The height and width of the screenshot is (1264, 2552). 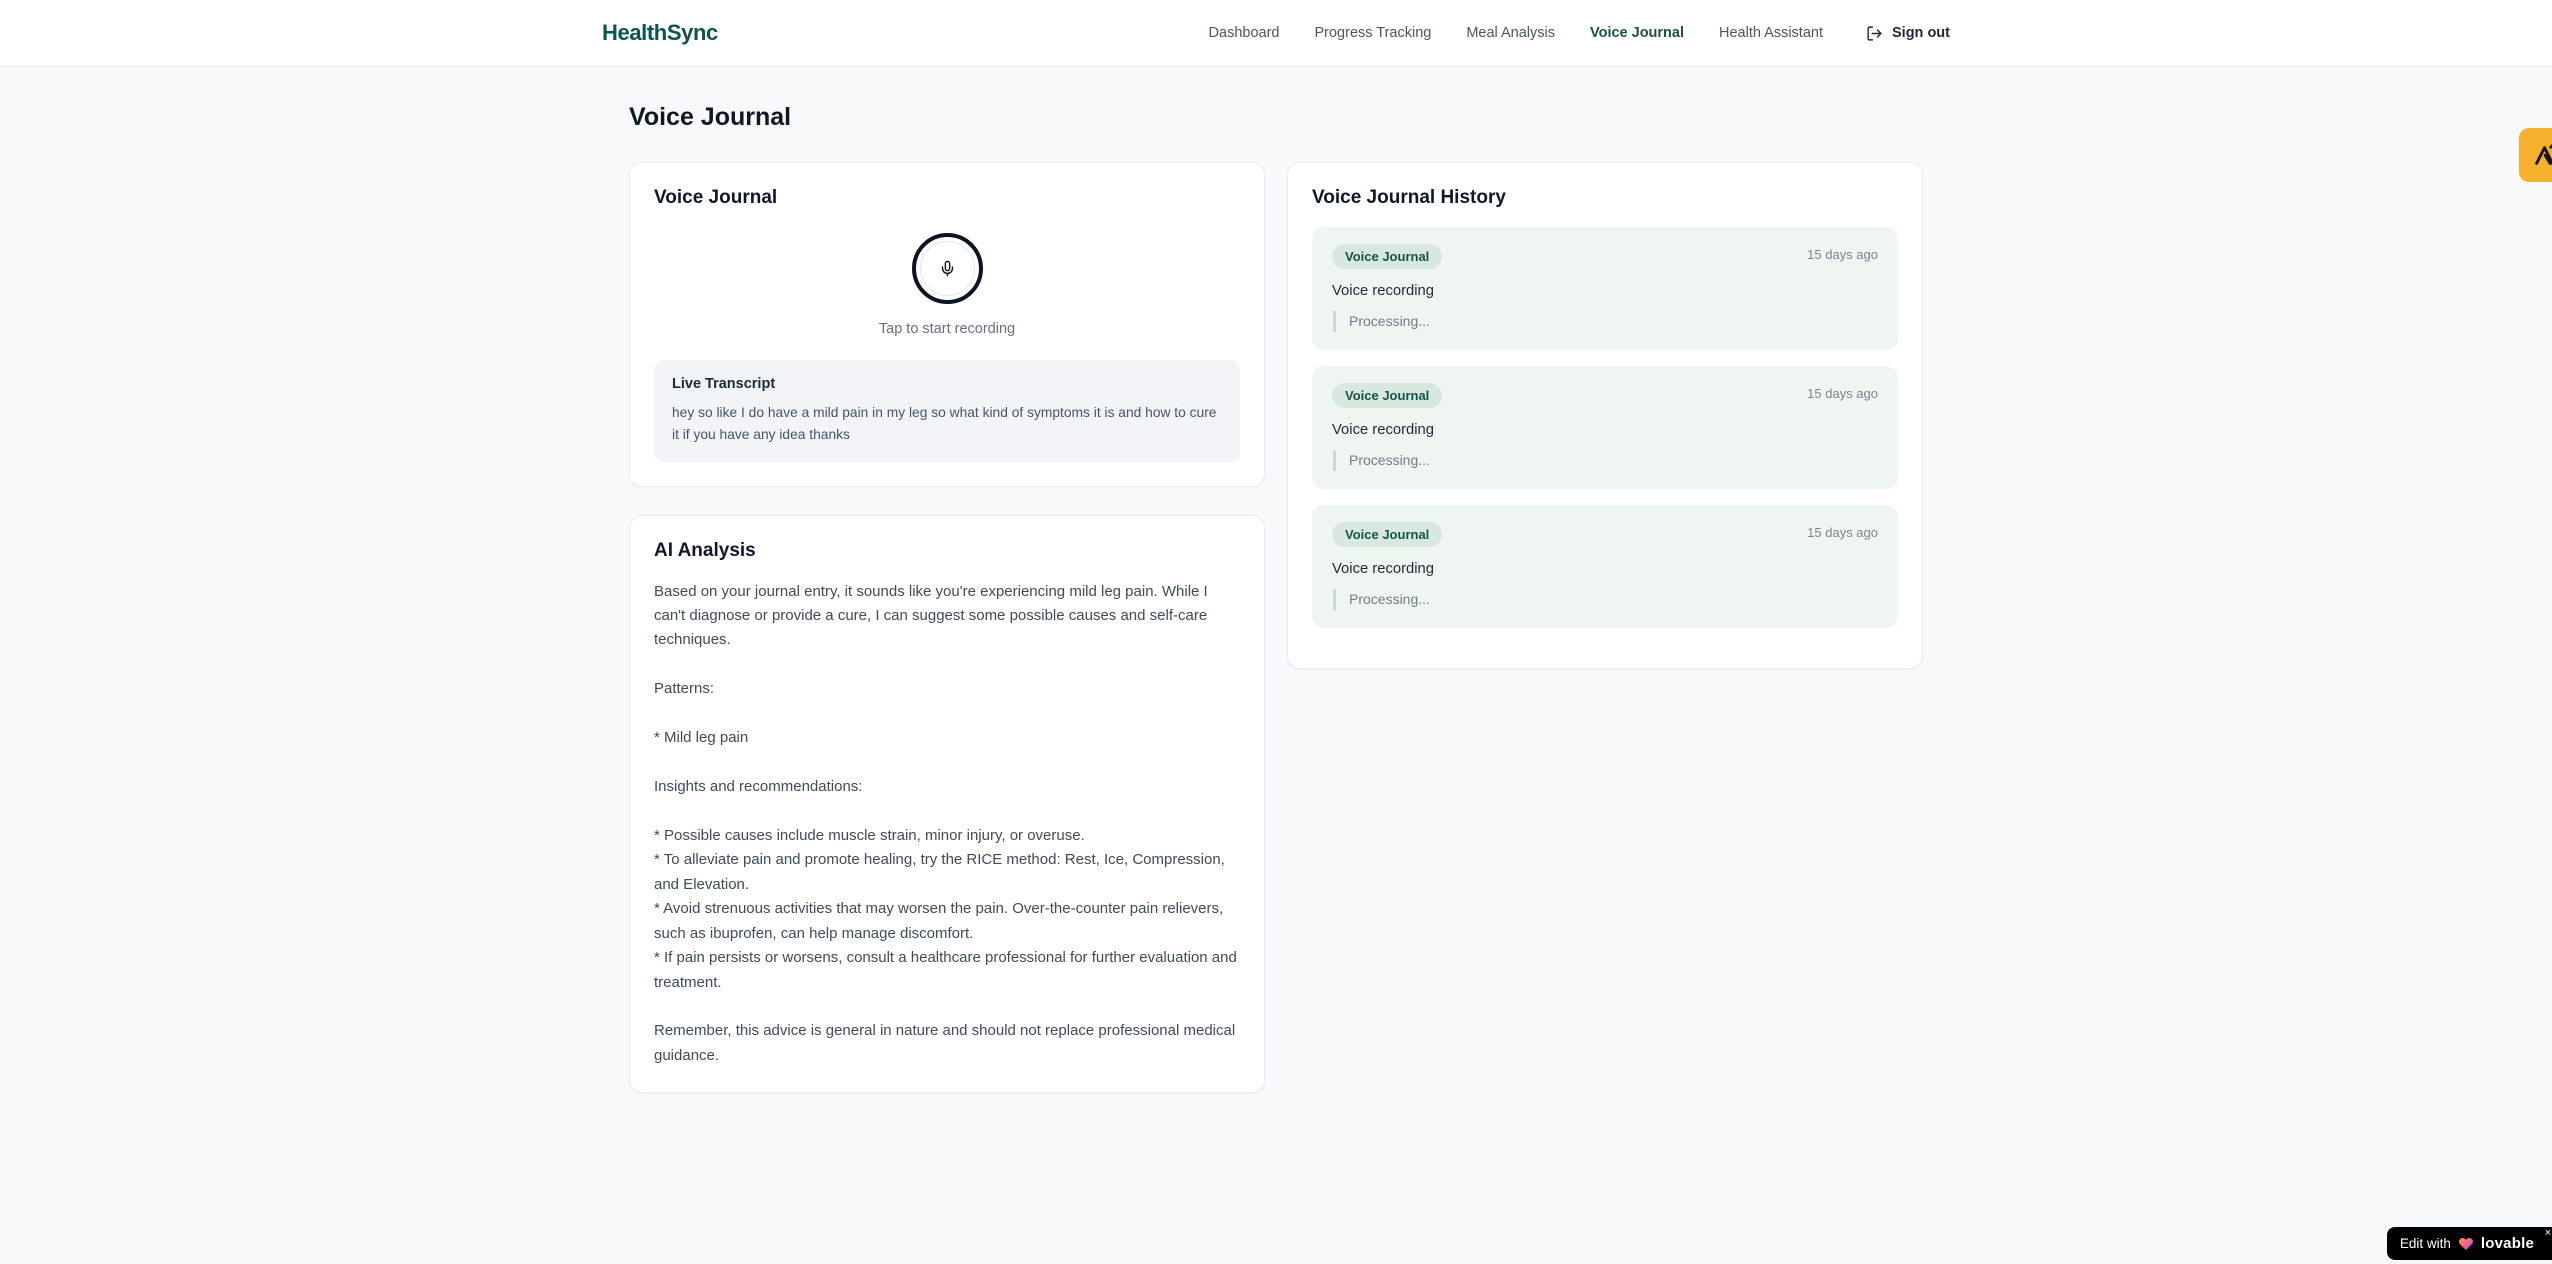 What do you see at coordinates (1874, 33) in the screenshot?
I see `log-out-icon` at bounding box center [1874, 33].